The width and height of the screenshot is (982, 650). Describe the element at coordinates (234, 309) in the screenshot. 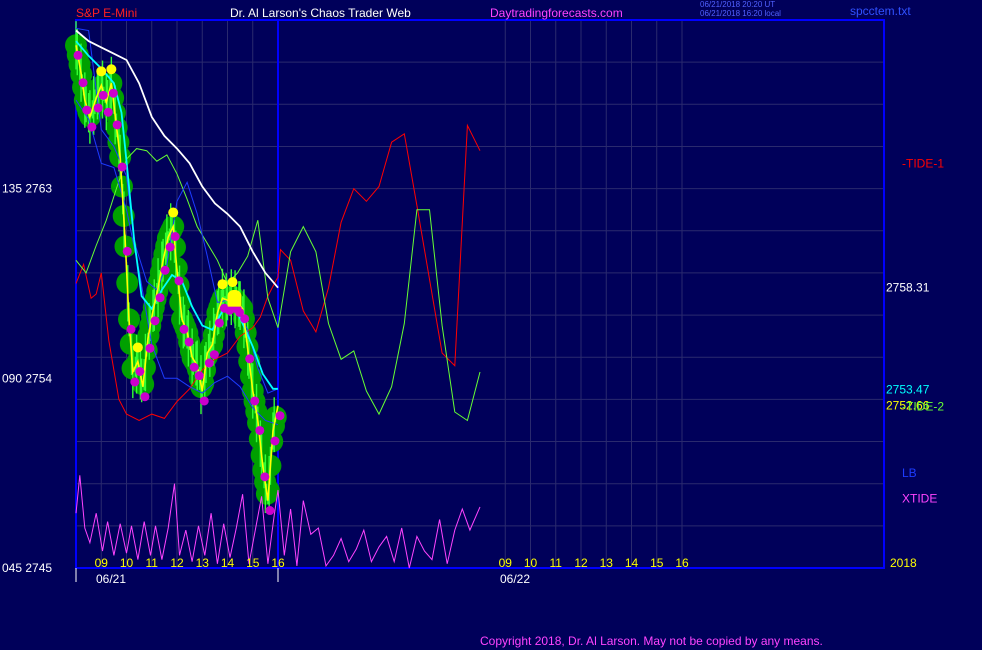

I see `consolidation-marker-base` at that location.